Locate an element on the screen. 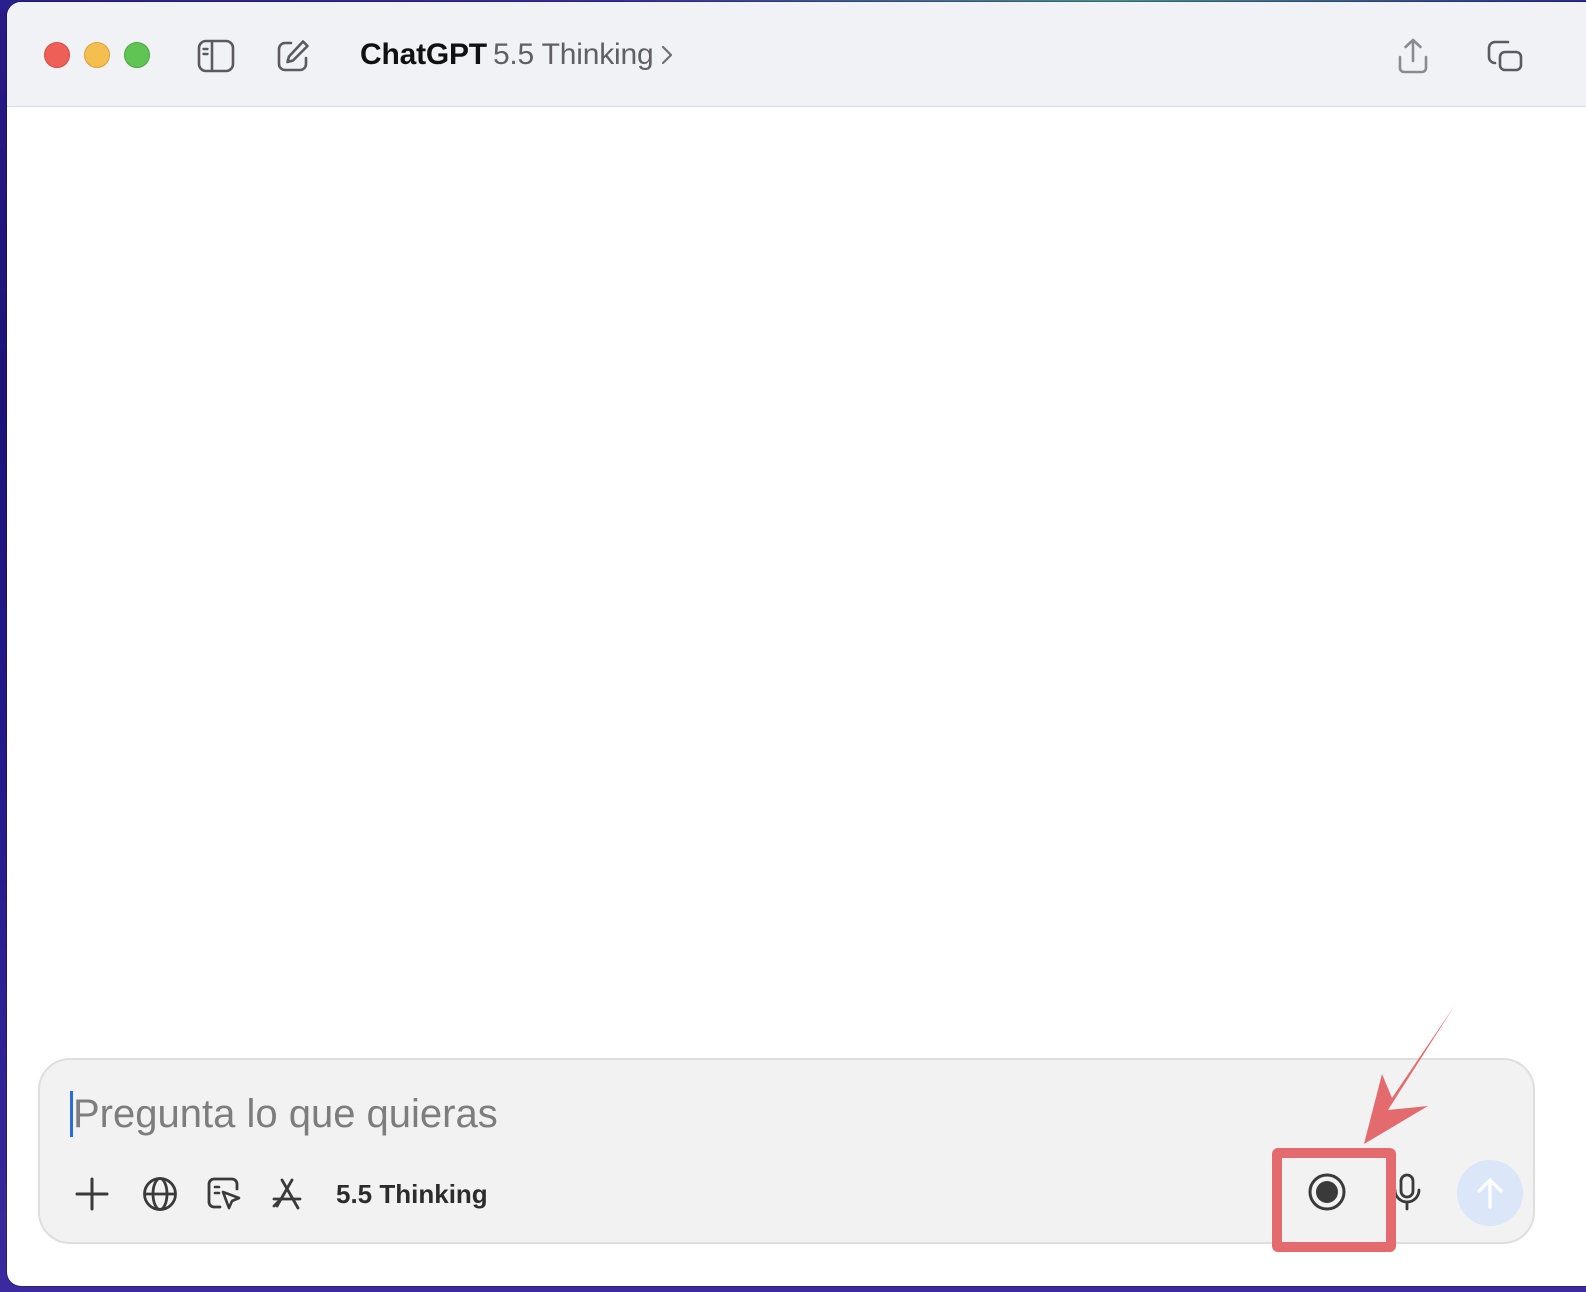  sidebar-toggle-icon is located at coordinates (216, 56).